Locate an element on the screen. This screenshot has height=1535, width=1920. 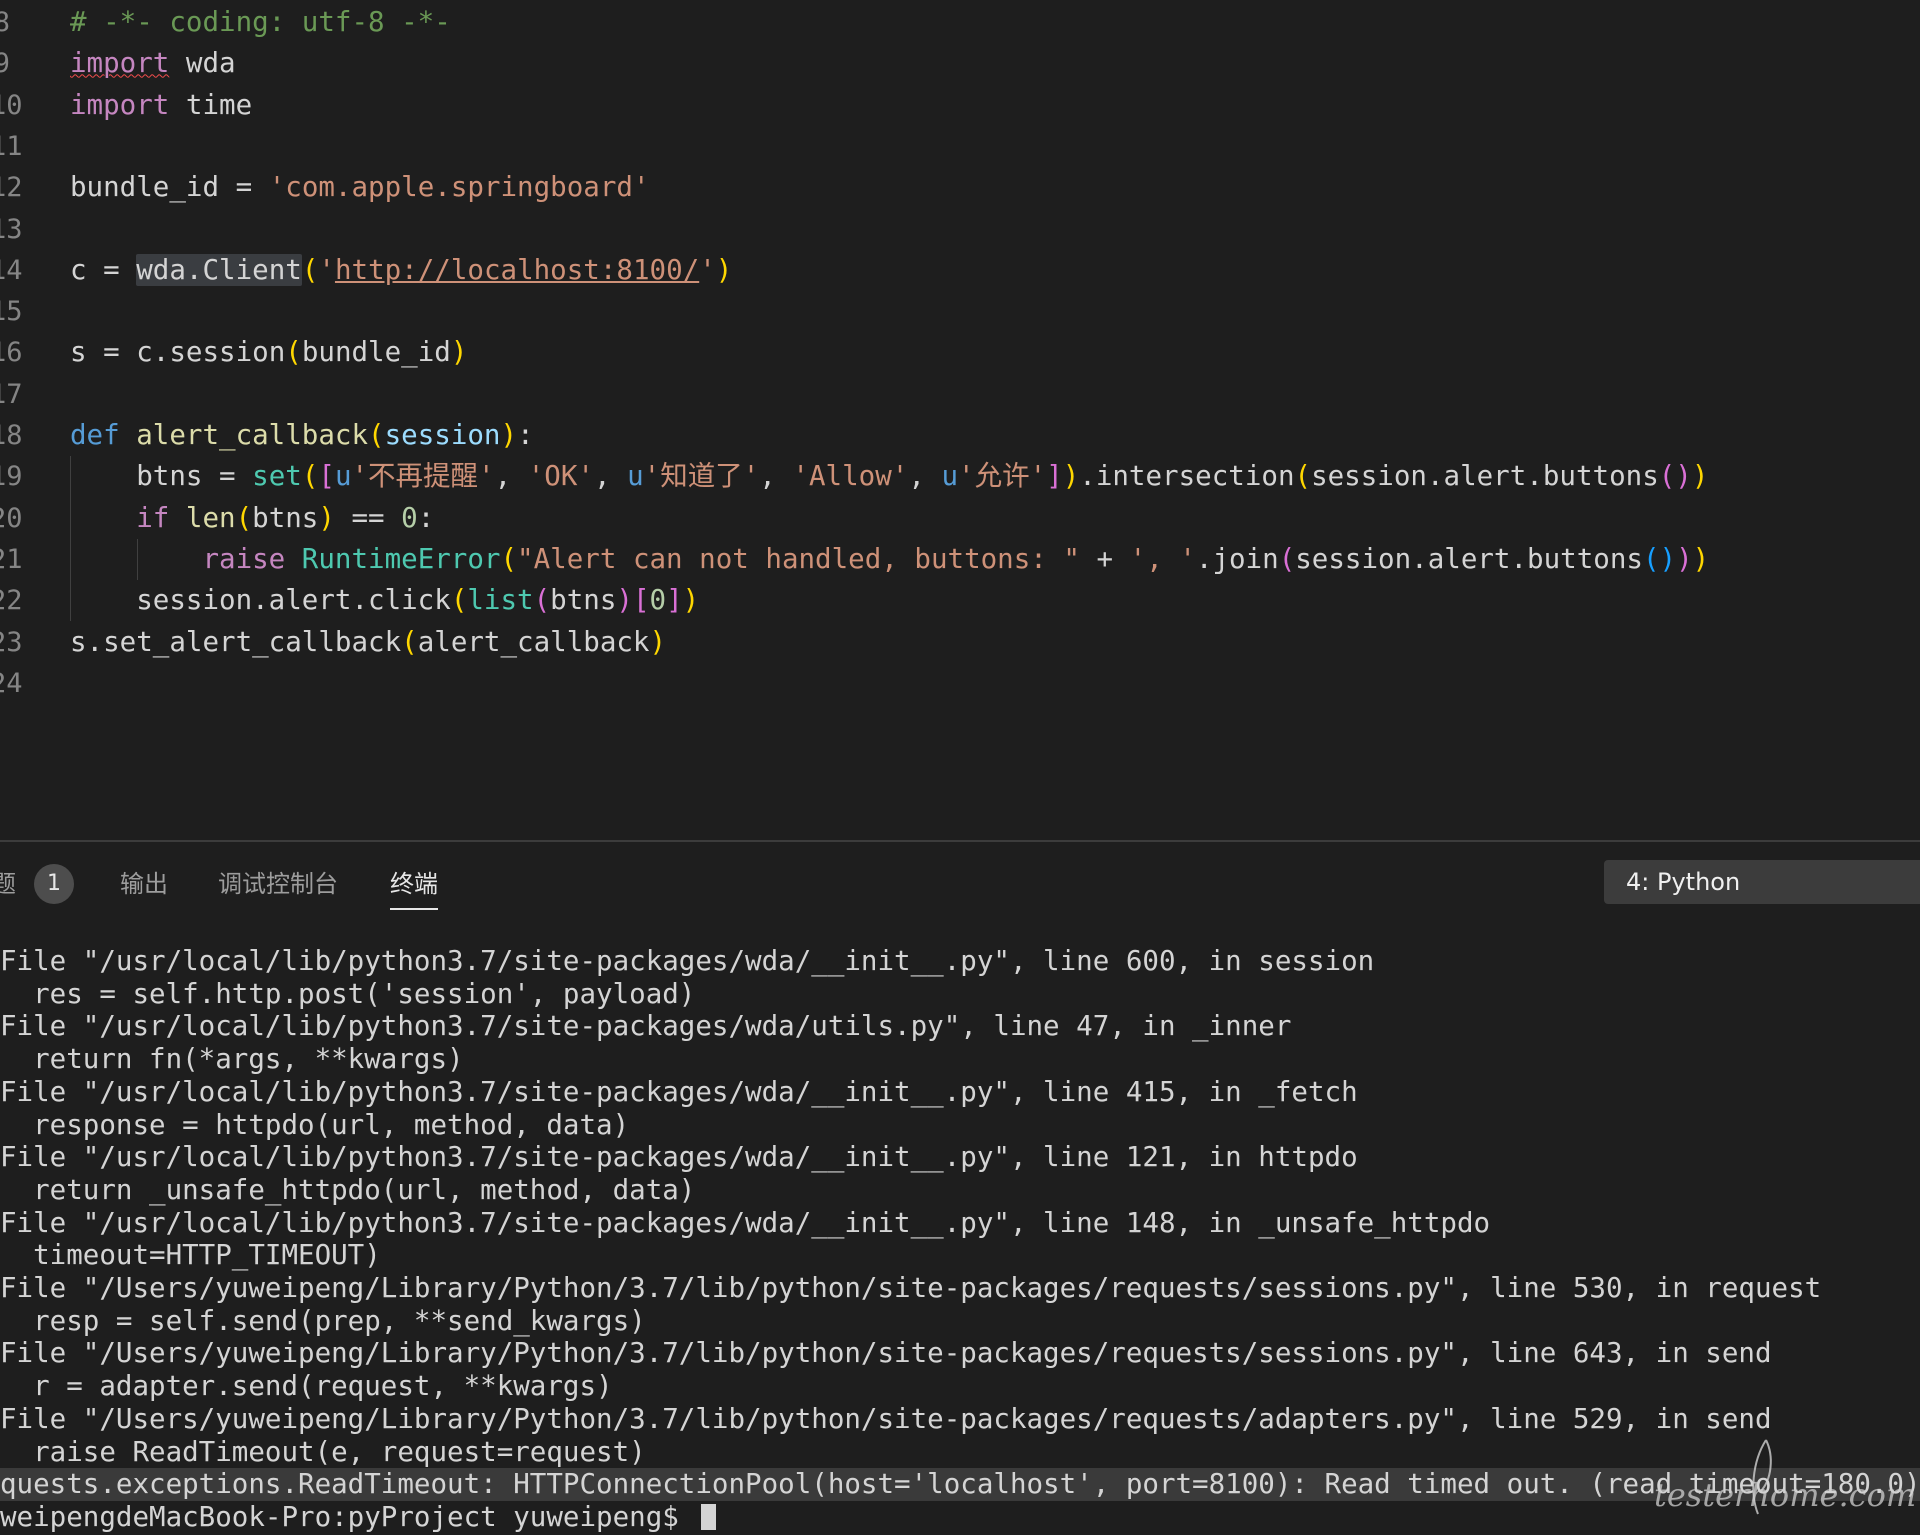
code-token: .intersection is located at coordinates (1187, 476).